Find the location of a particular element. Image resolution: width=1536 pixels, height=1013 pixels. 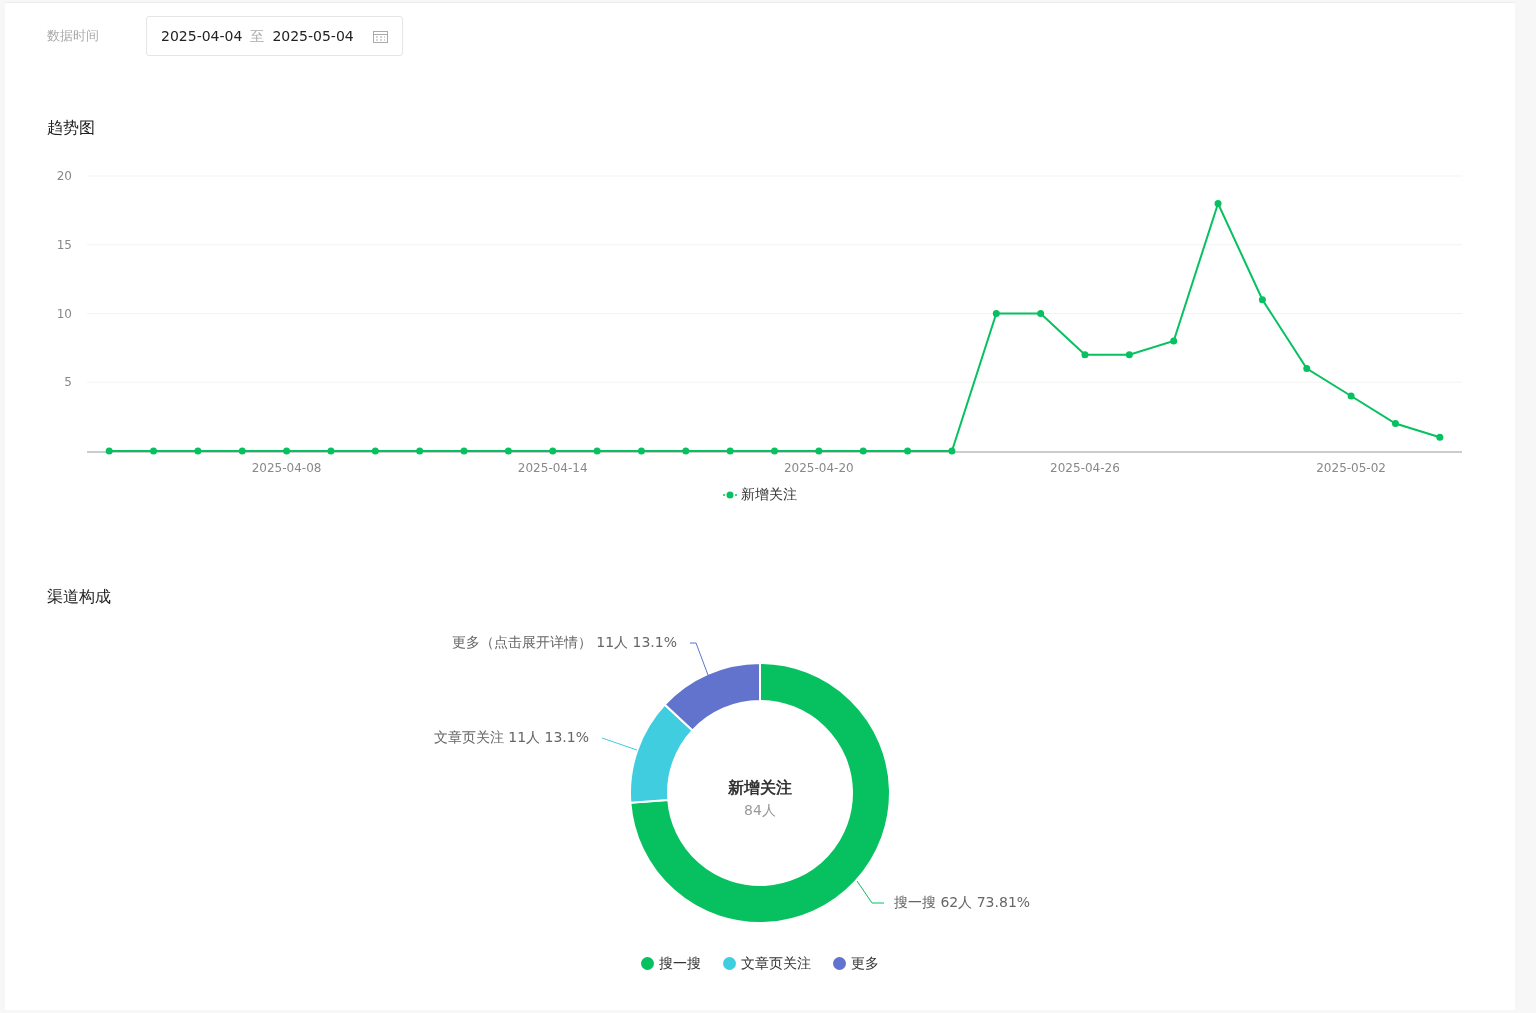

calendar-icon is located at coordinates (380, 36).